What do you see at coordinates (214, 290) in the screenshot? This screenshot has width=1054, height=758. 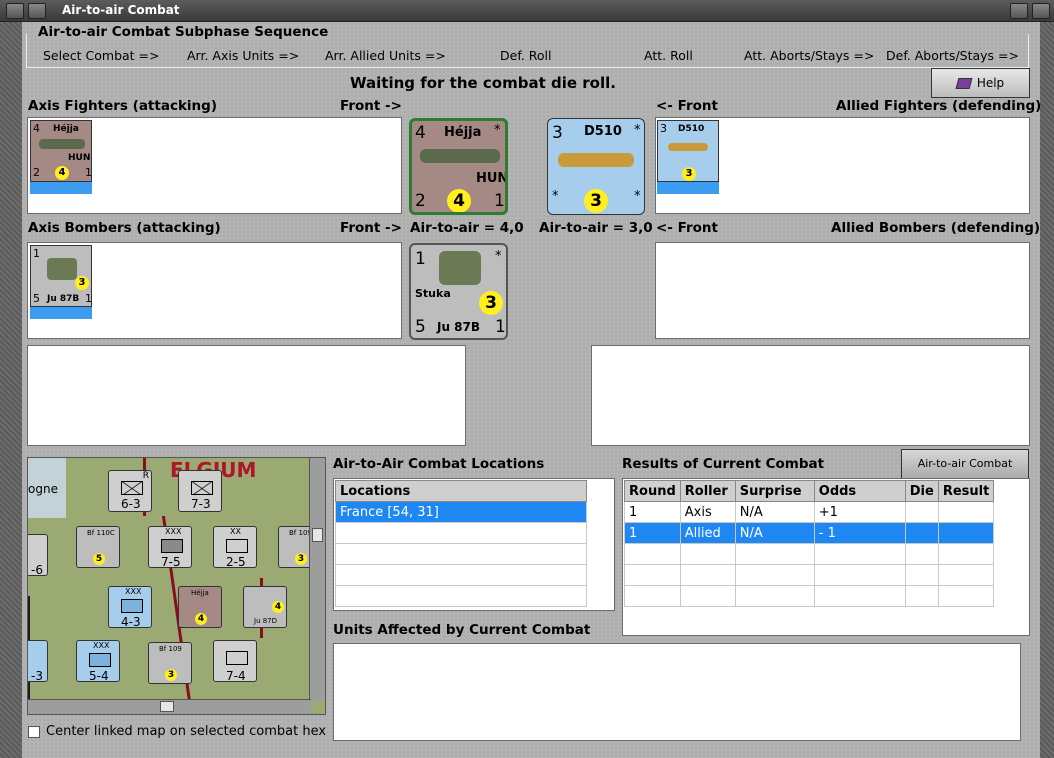 I see `axis-bombers-list: 1 3 5 Ju 87B 1` at bounding box center [214, 290].